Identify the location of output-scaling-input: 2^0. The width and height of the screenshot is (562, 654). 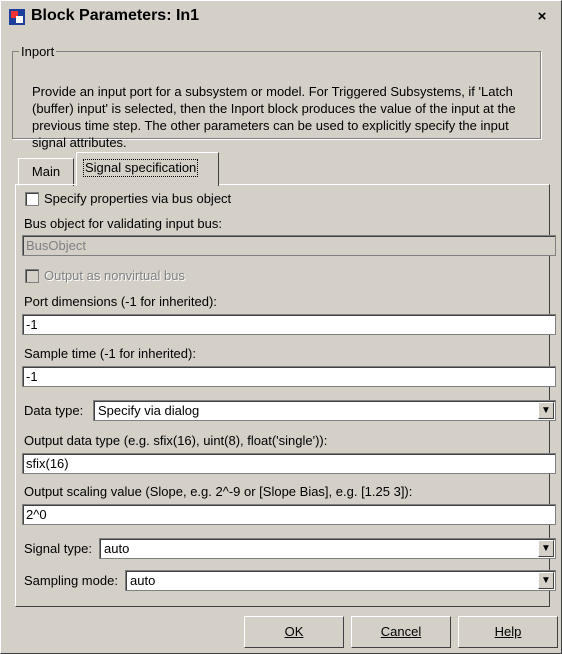
(289, 514).